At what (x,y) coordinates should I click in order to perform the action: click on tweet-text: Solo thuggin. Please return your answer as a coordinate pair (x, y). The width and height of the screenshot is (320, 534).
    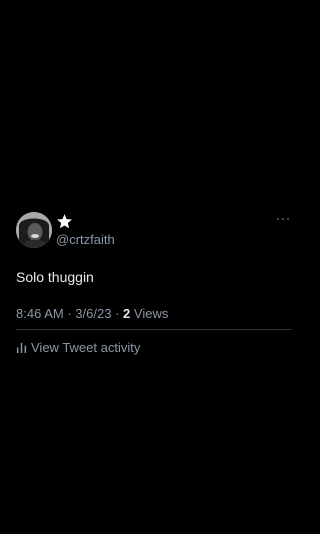
    Looking at the image, I should click on (55, 277).